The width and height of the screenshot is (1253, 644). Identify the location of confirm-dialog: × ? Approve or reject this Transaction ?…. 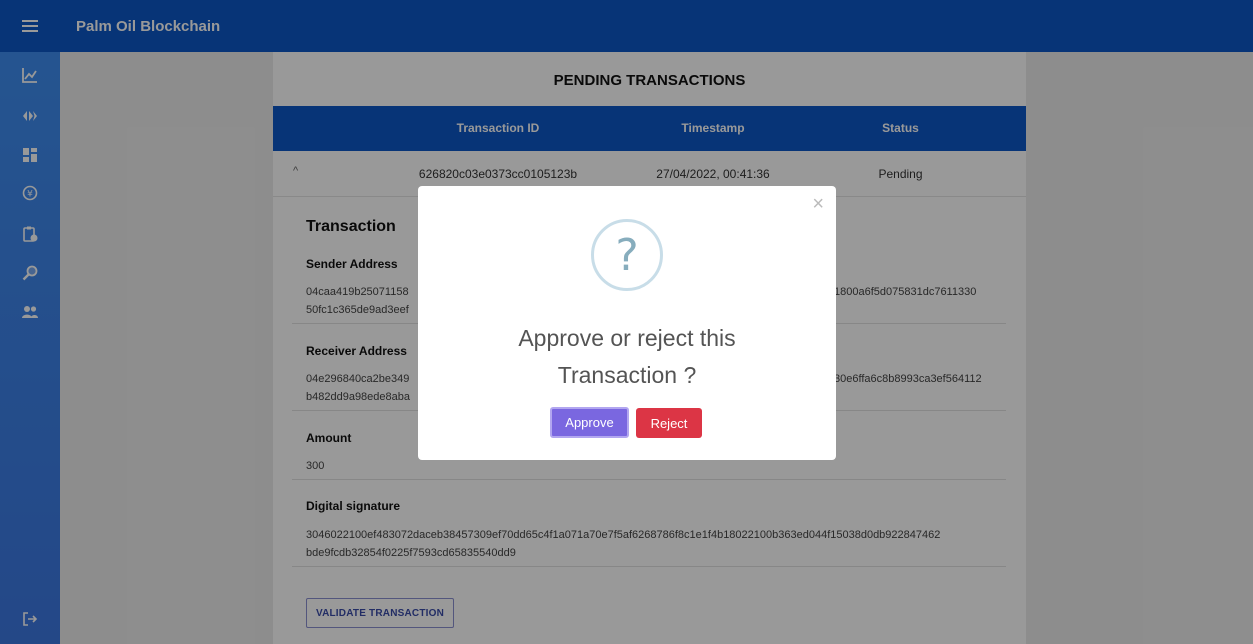
(627, 323).